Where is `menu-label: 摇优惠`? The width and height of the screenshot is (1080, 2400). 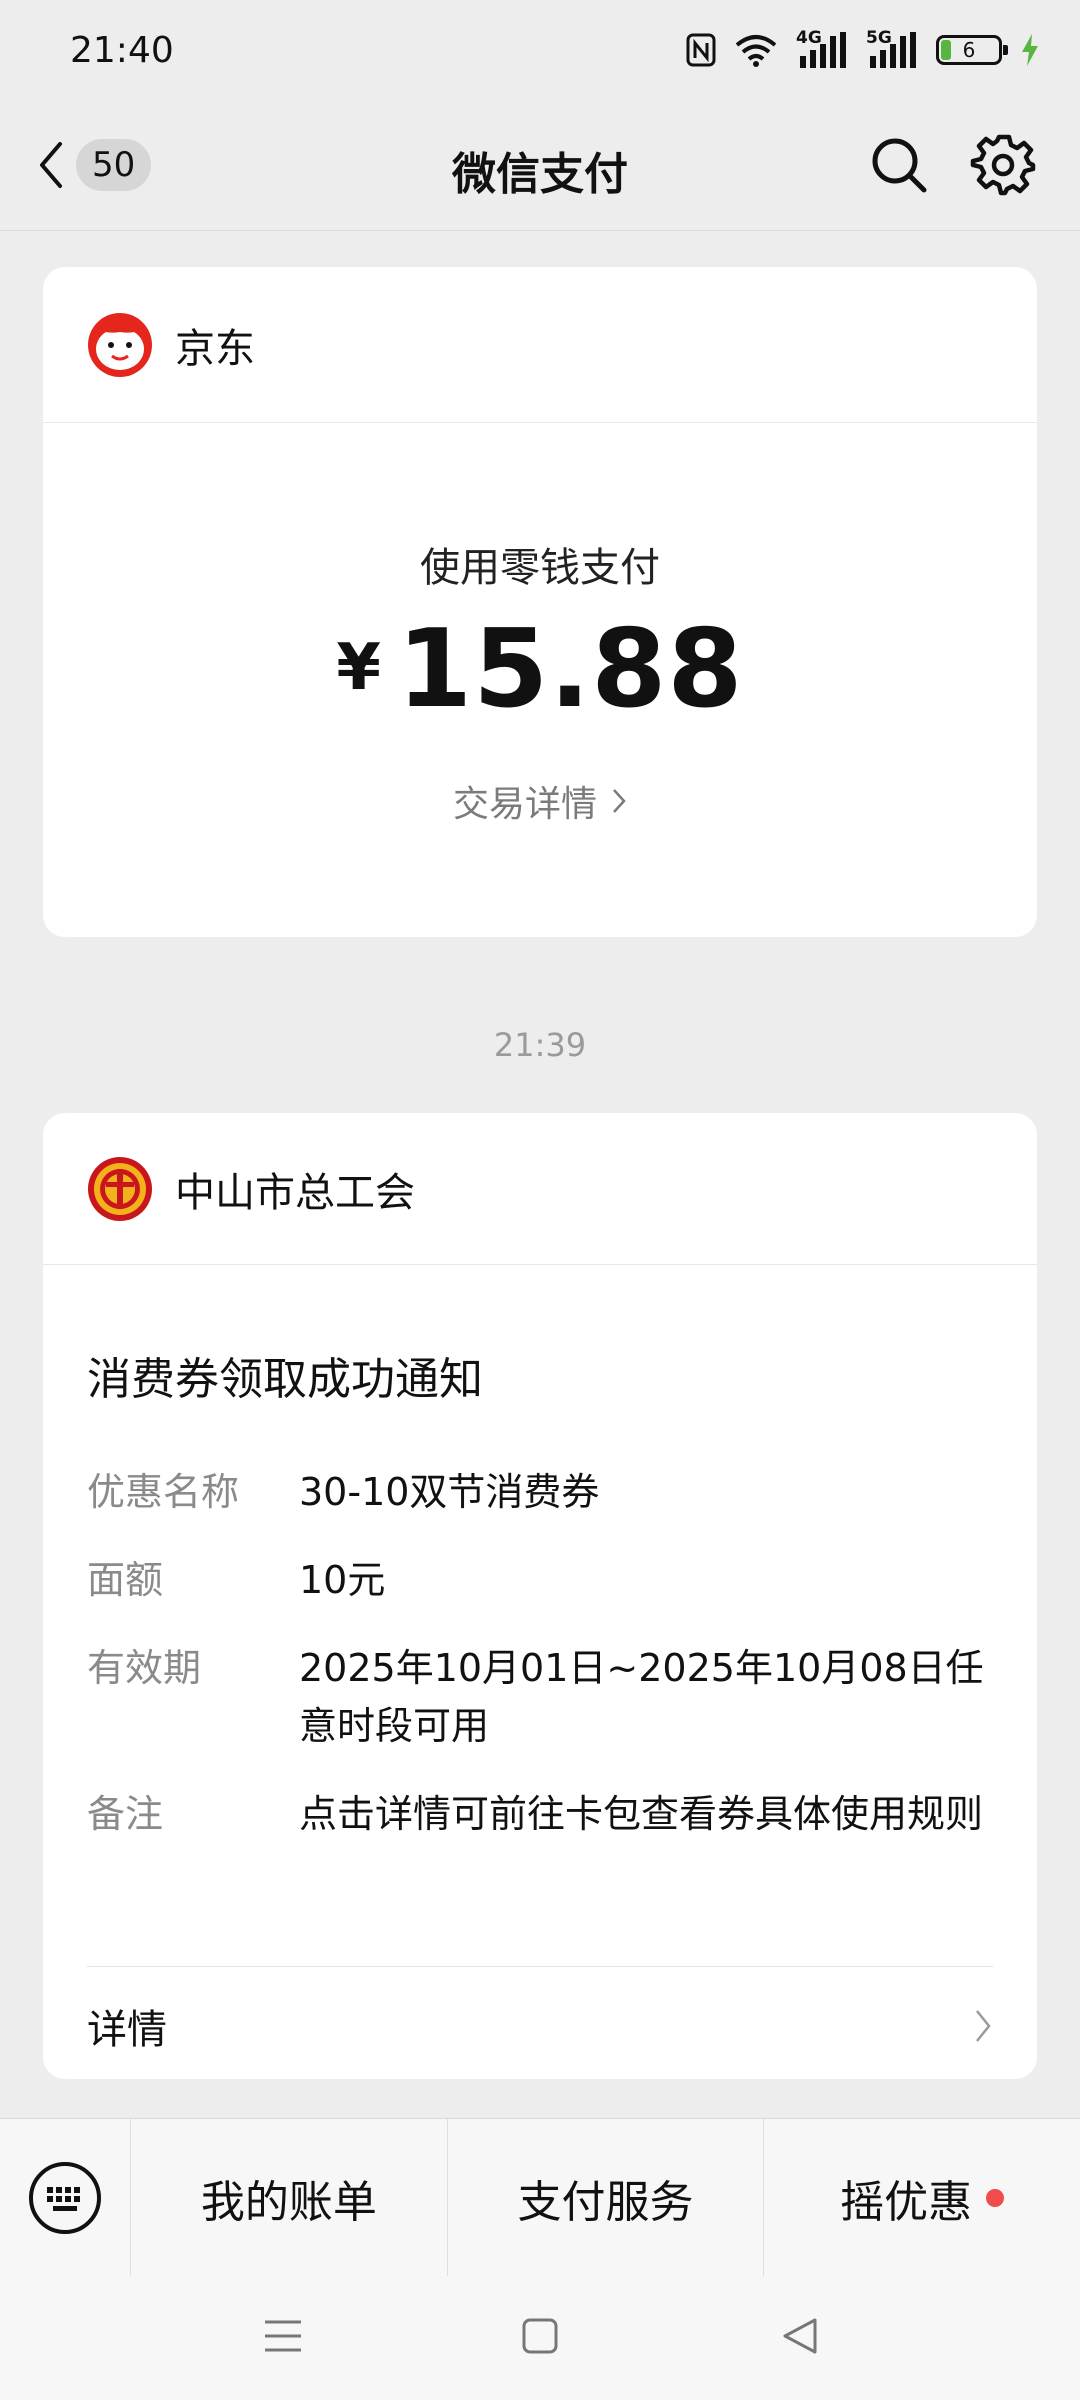 menu-label: 摇优惠 is located at coordinates (906, 2202).